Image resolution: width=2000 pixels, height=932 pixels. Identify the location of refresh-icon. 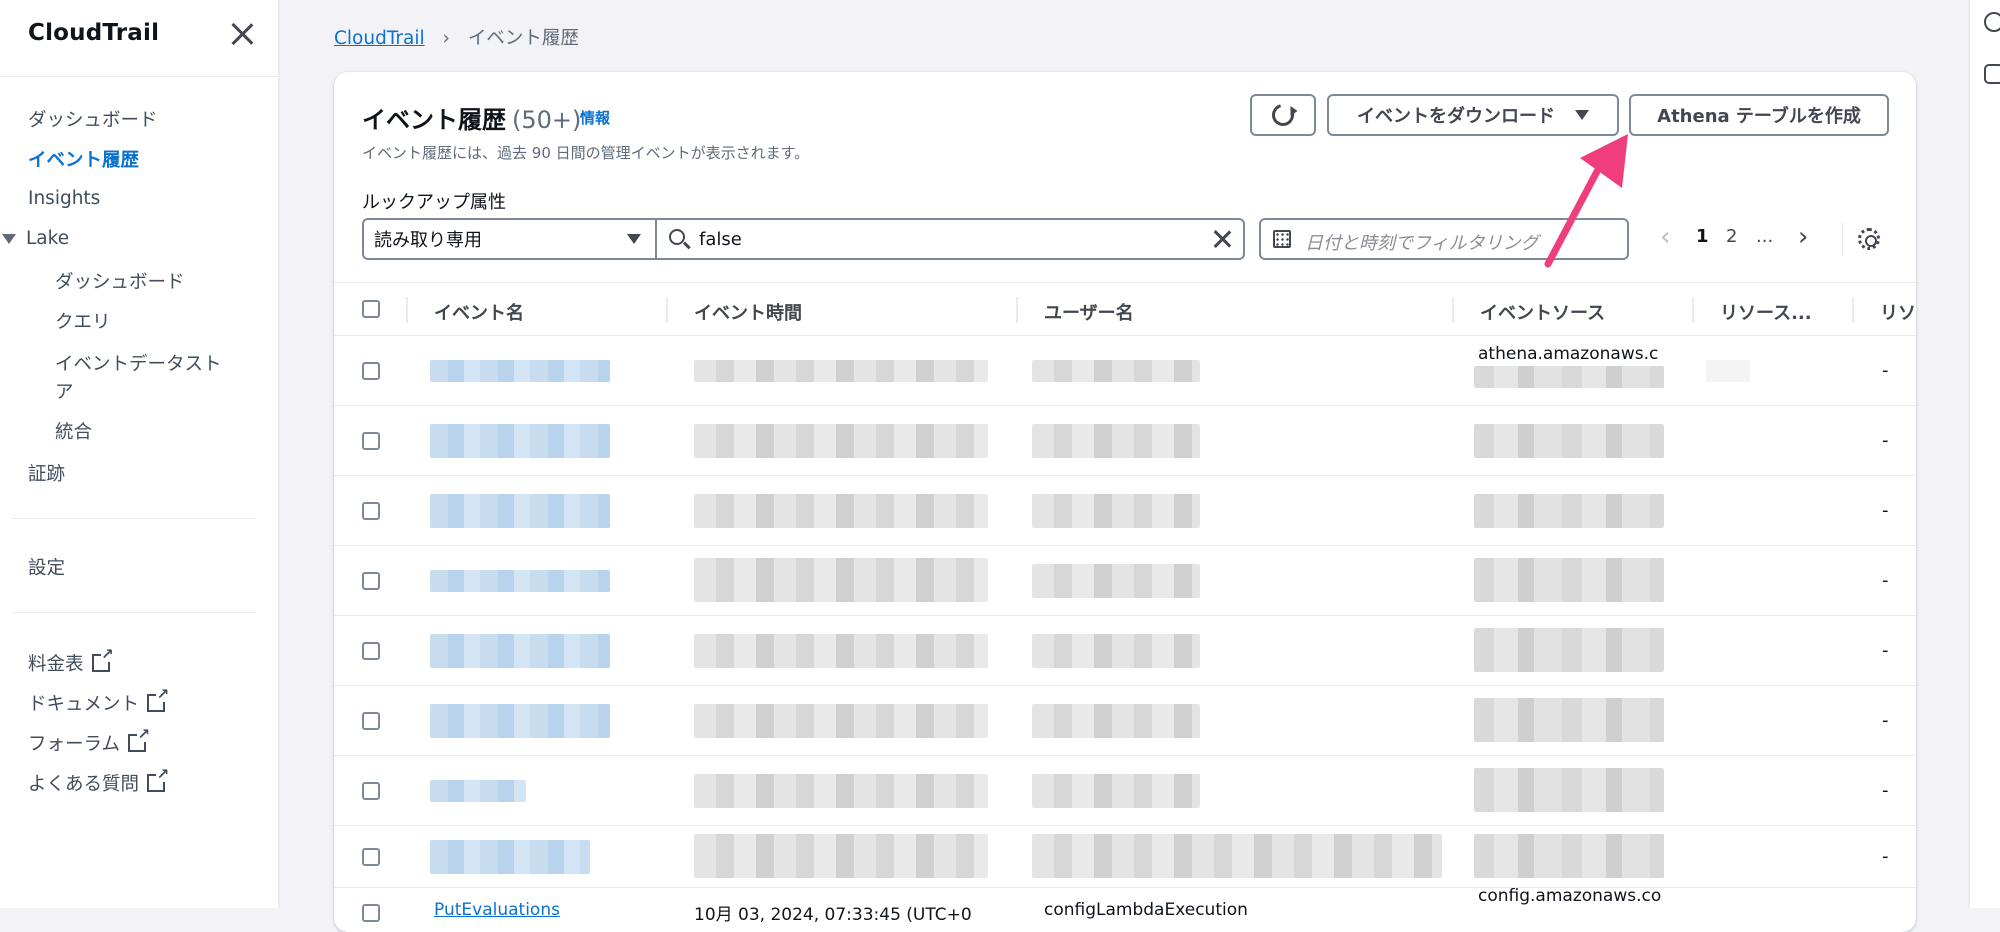
(1283, 115).